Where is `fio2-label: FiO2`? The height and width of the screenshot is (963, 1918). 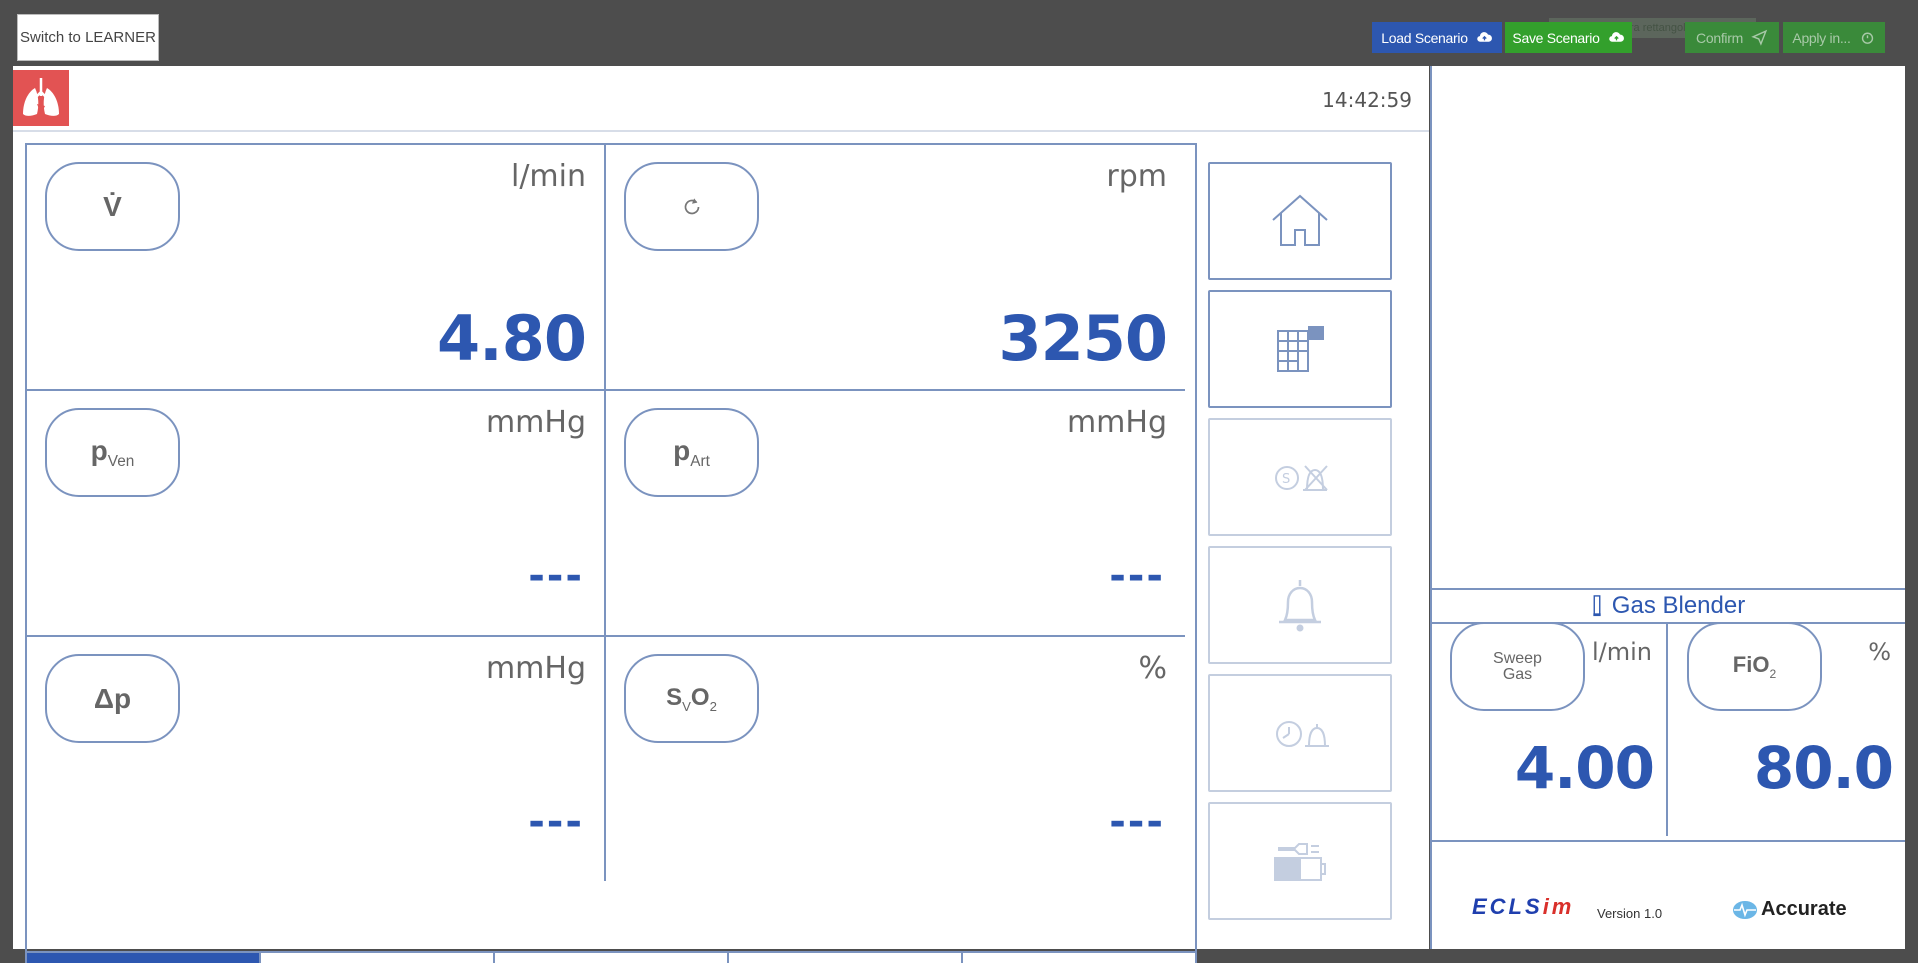 fio2-label: FiO2 is located at coordinates (1754, 666).